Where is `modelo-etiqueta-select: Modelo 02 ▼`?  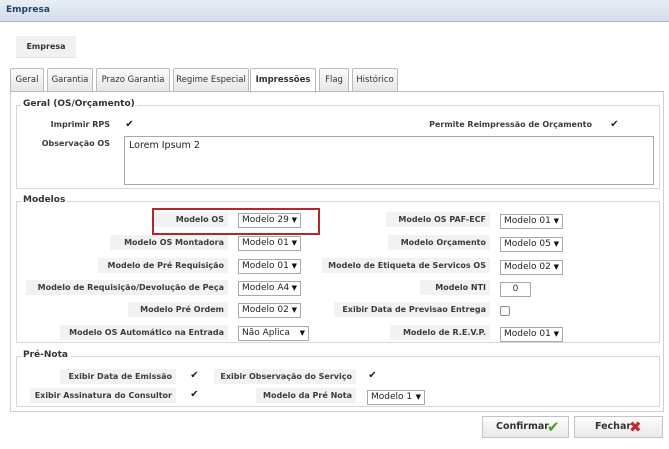
modelo-etiqueta-select: Modelo 02 ▼ is located at coordinates (531, 267).